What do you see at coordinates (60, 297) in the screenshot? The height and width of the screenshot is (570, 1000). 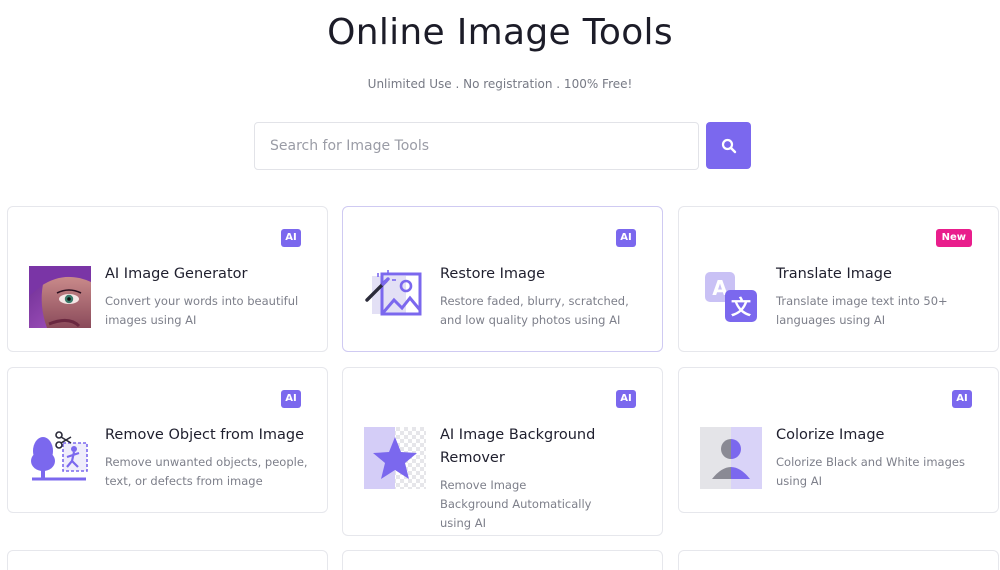 I see `ai-portrait-thumbnail` at bounding box center [60, 297].